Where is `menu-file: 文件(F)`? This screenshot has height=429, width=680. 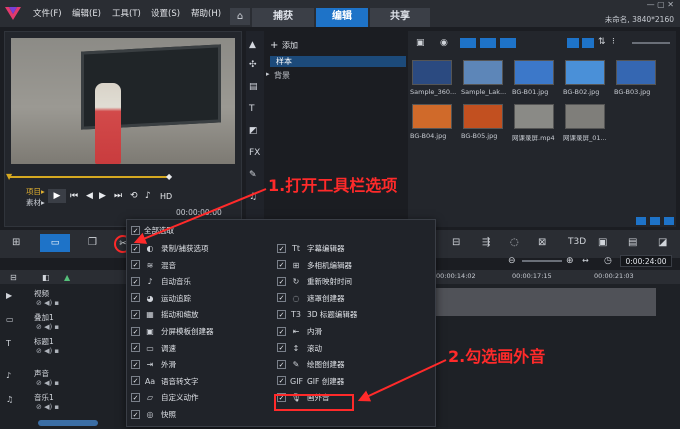 menu-file: 文件(F) is located at coordinates (47, 13).